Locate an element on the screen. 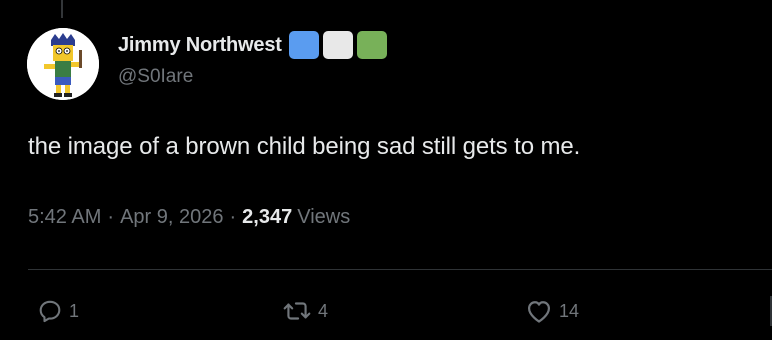 This screenshot has width=772, height=340. divider is located at coordinates (400, 269).